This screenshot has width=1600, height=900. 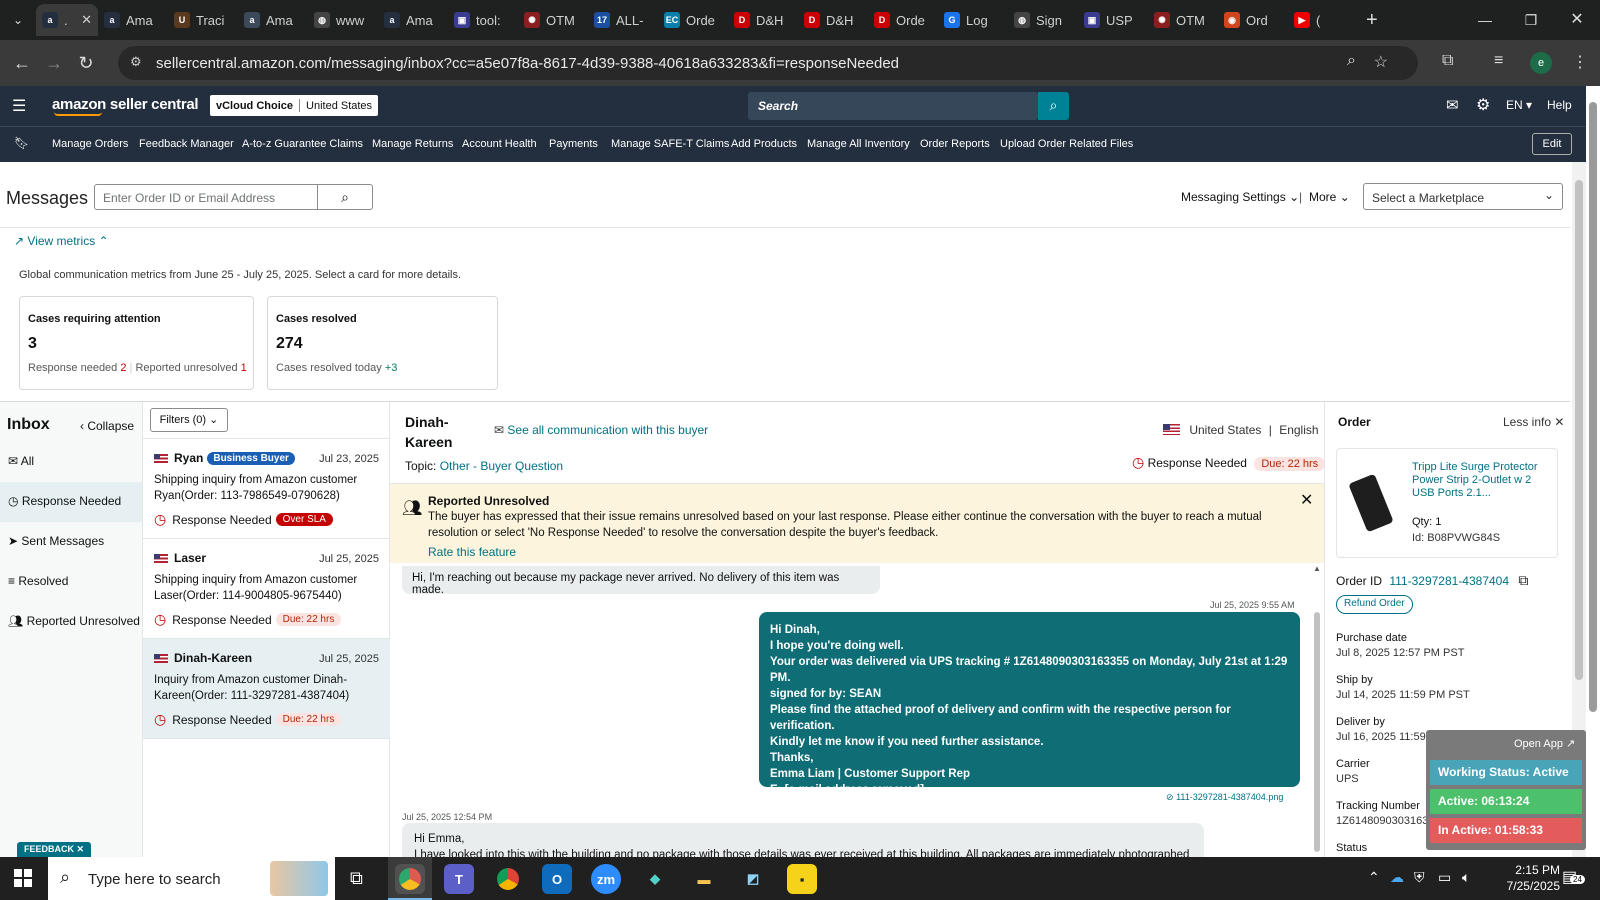 I want to click on browser-tab: ▣ USP, so click(x=1113, y=20).